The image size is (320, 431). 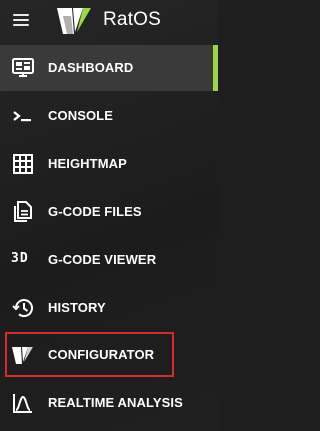 I want to click on chart-bell-curve-icon, so click(x=22, y=403).